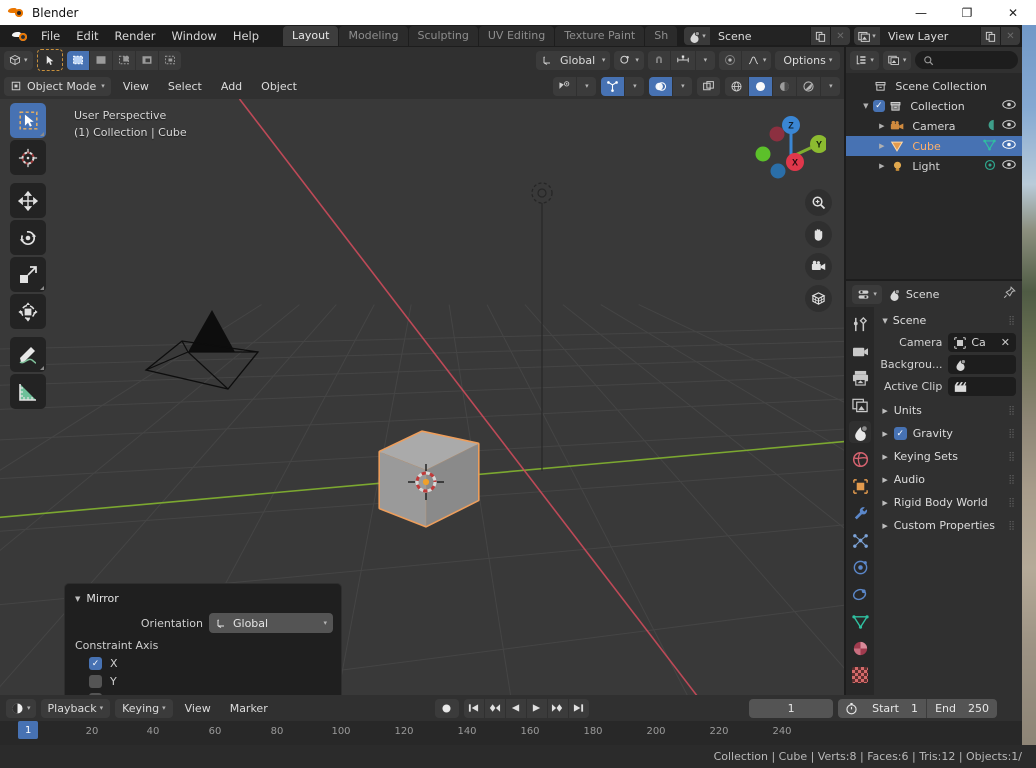 The image size is (1036, 768). I want to click on tool-cursor, so click(28, 157).